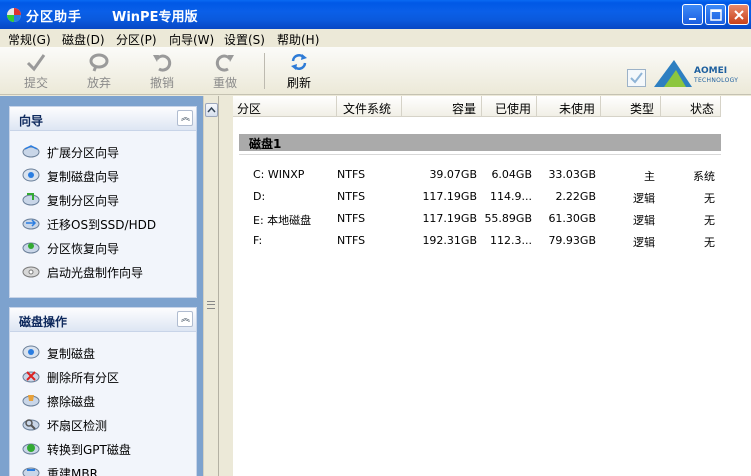 This screenshot has height=476, width=751. Describe the element at coordinates (89, 450) in the screenshot. I see `disk-op-label: 转换到GPT磁盘` at that location.